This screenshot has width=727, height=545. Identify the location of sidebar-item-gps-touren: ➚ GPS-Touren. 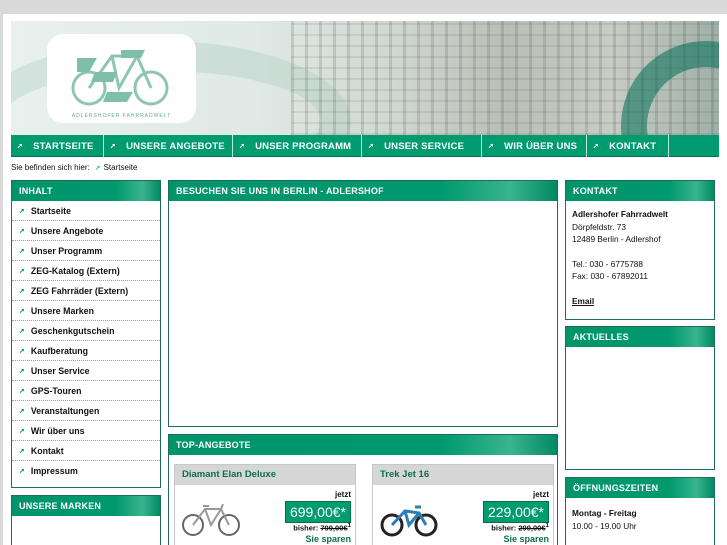
(86, 391).